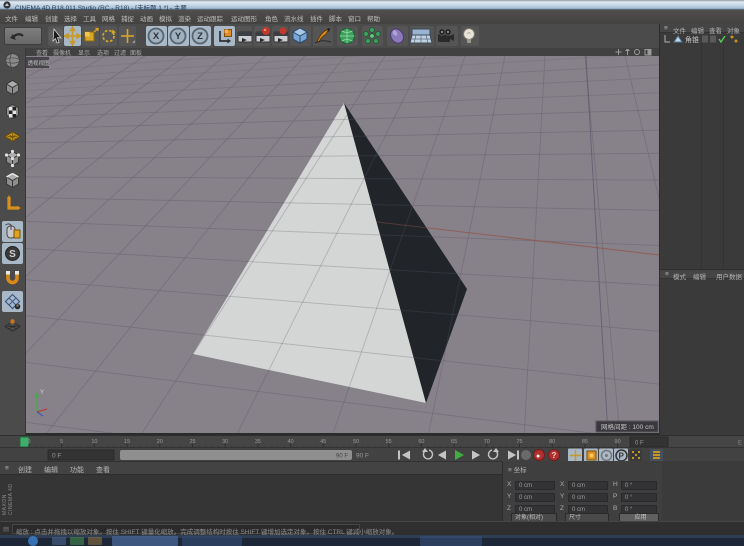 This screenshot has width=744, height=546. I want to click on svg-text: 80, so click(552, 442).